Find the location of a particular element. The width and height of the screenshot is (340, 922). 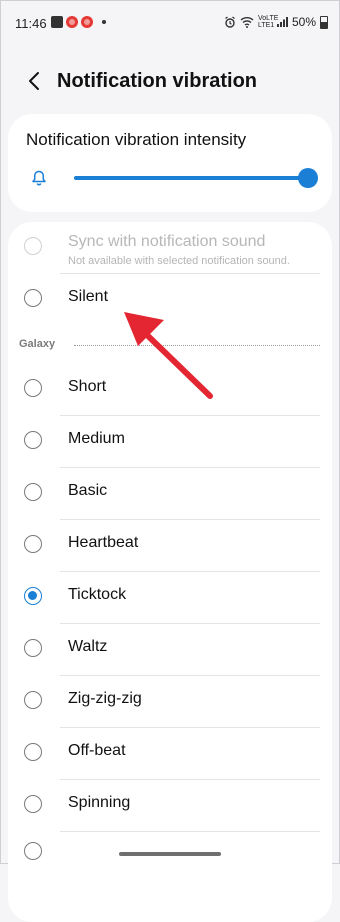

option-spinning: Spinning is located at coordinates (170, 806).